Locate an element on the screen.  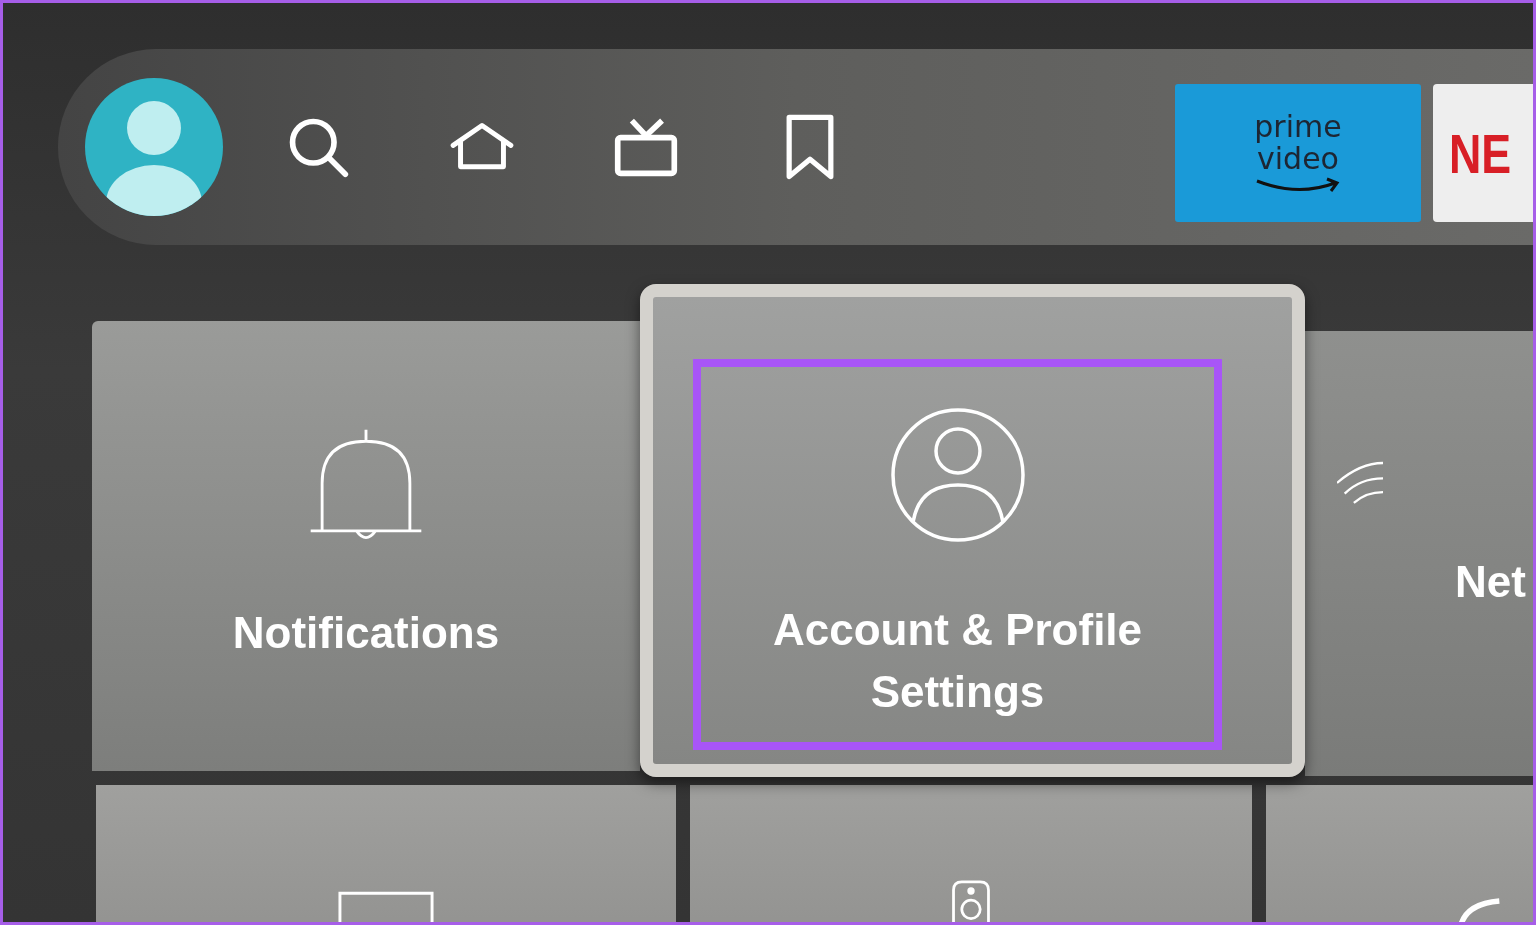
tile-label: Net is located at coordinates (1490, 582).